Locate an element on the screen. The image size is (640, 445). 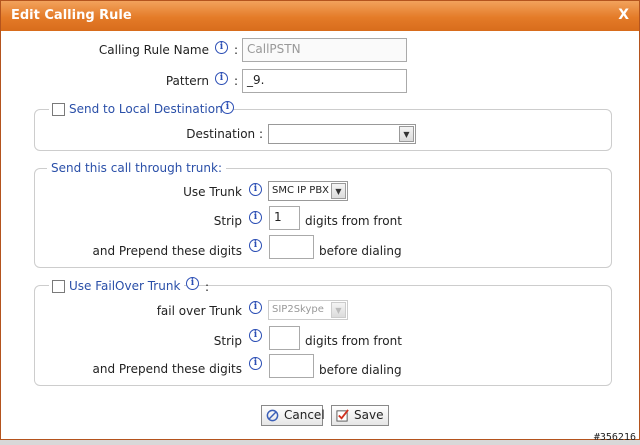
failover-trunk-label: fail over Trunk is located at coordinates (199, 311).